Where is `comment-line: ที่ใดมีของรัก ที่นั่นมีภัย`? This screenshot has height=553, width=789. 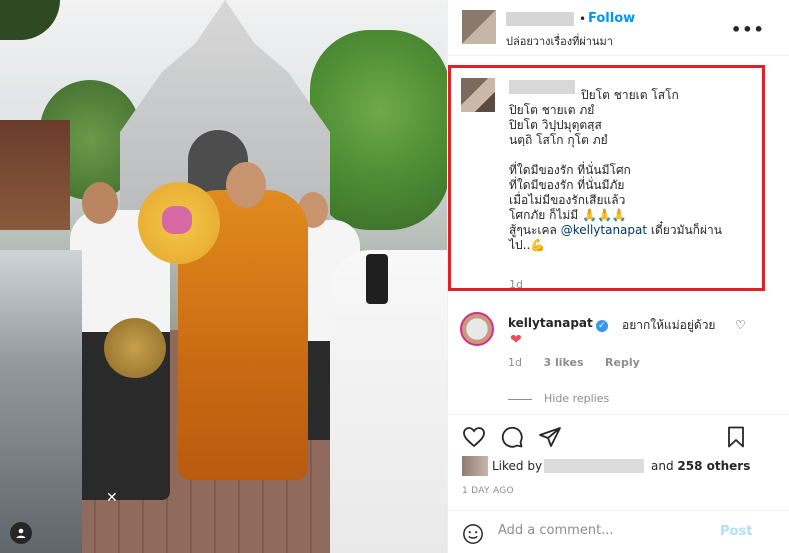 comment-line: ที่ใดมีของรัก ที่นั่นมีภัย is located at coordinates (567, 185).